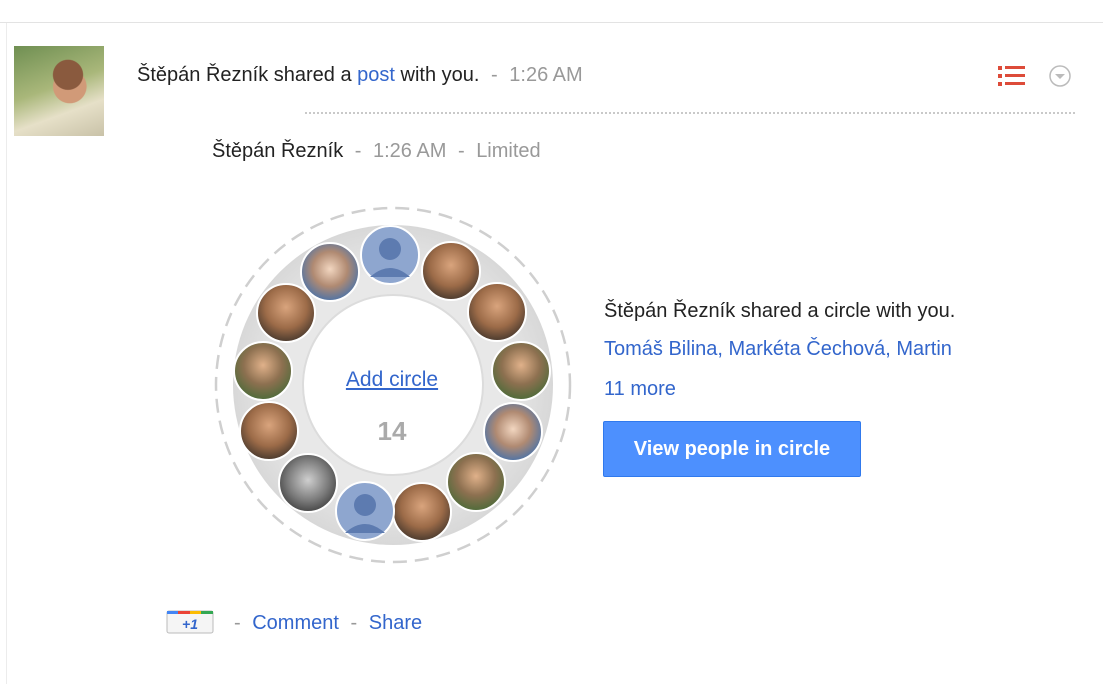  I want to click on shared-text: shared a, so click(312, 75).